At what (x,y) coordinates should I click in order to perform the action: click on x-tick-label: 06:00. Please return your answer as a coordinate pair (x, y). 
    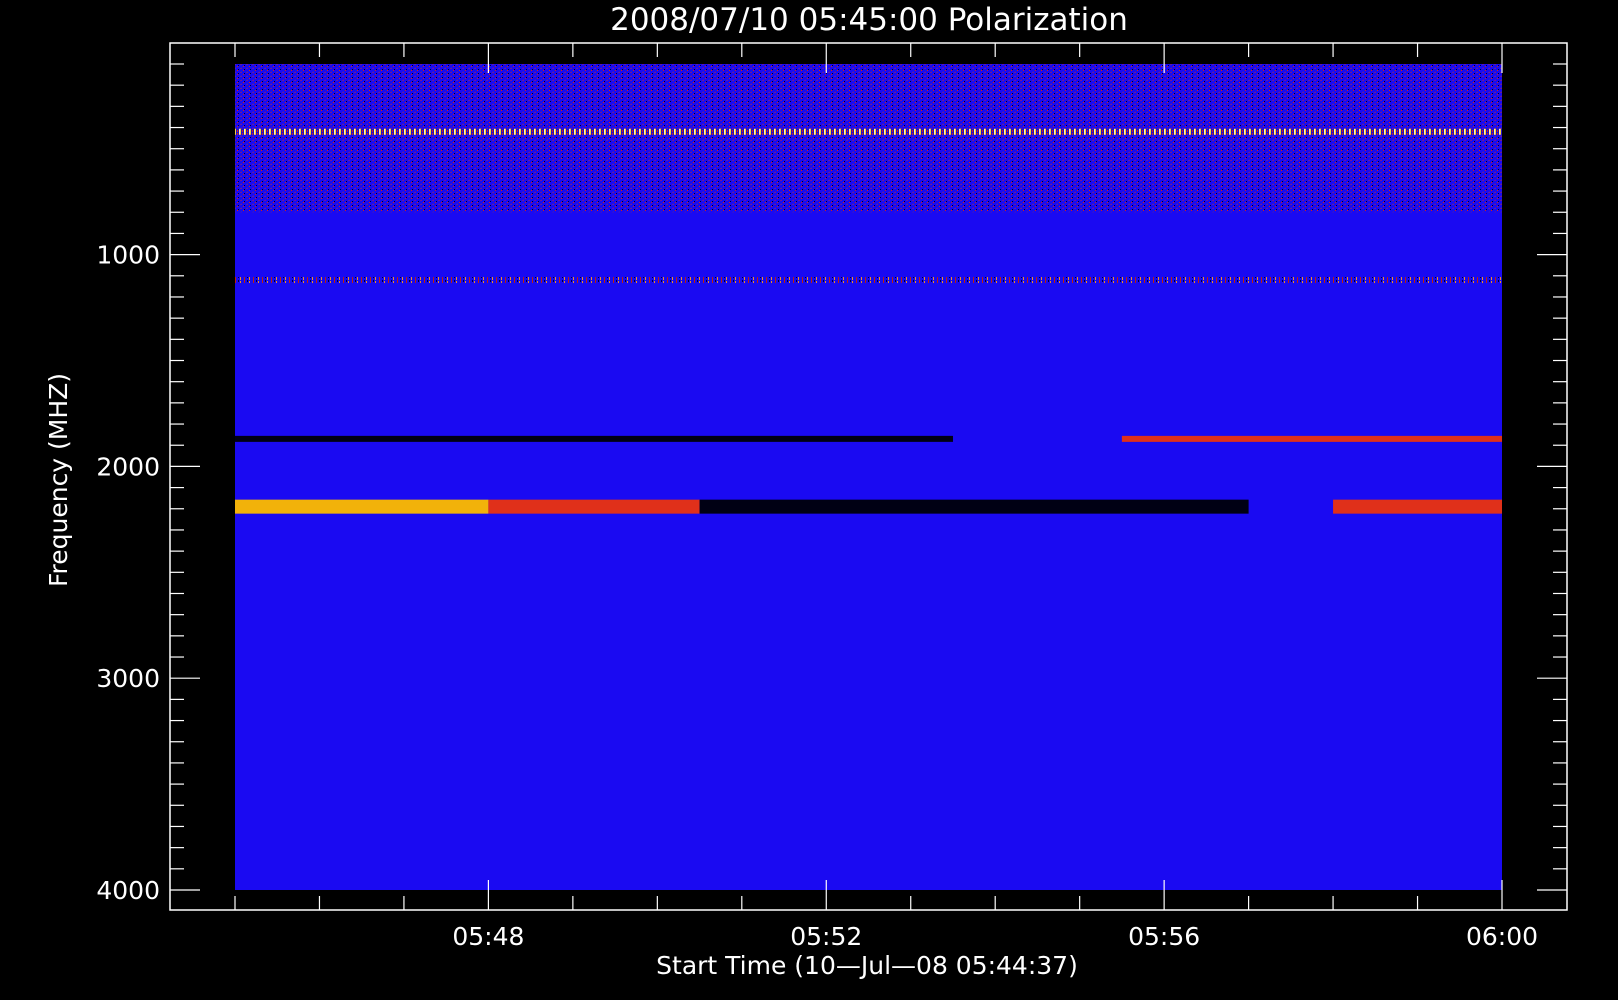
    Looking at the image, I should click on (1502, 936).